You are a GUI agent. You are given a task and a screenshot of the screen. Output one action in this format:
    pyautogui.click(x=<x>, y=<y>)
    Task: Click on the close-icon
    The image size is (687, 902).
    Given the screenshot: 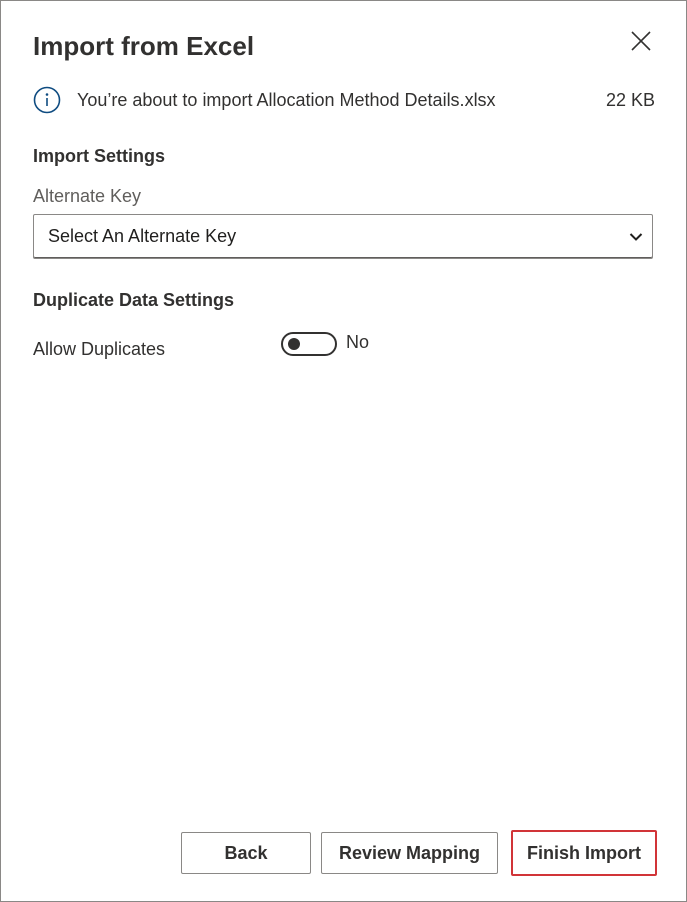 What is the action you would take?
    pyautogui.click(x=641, y=43)
    